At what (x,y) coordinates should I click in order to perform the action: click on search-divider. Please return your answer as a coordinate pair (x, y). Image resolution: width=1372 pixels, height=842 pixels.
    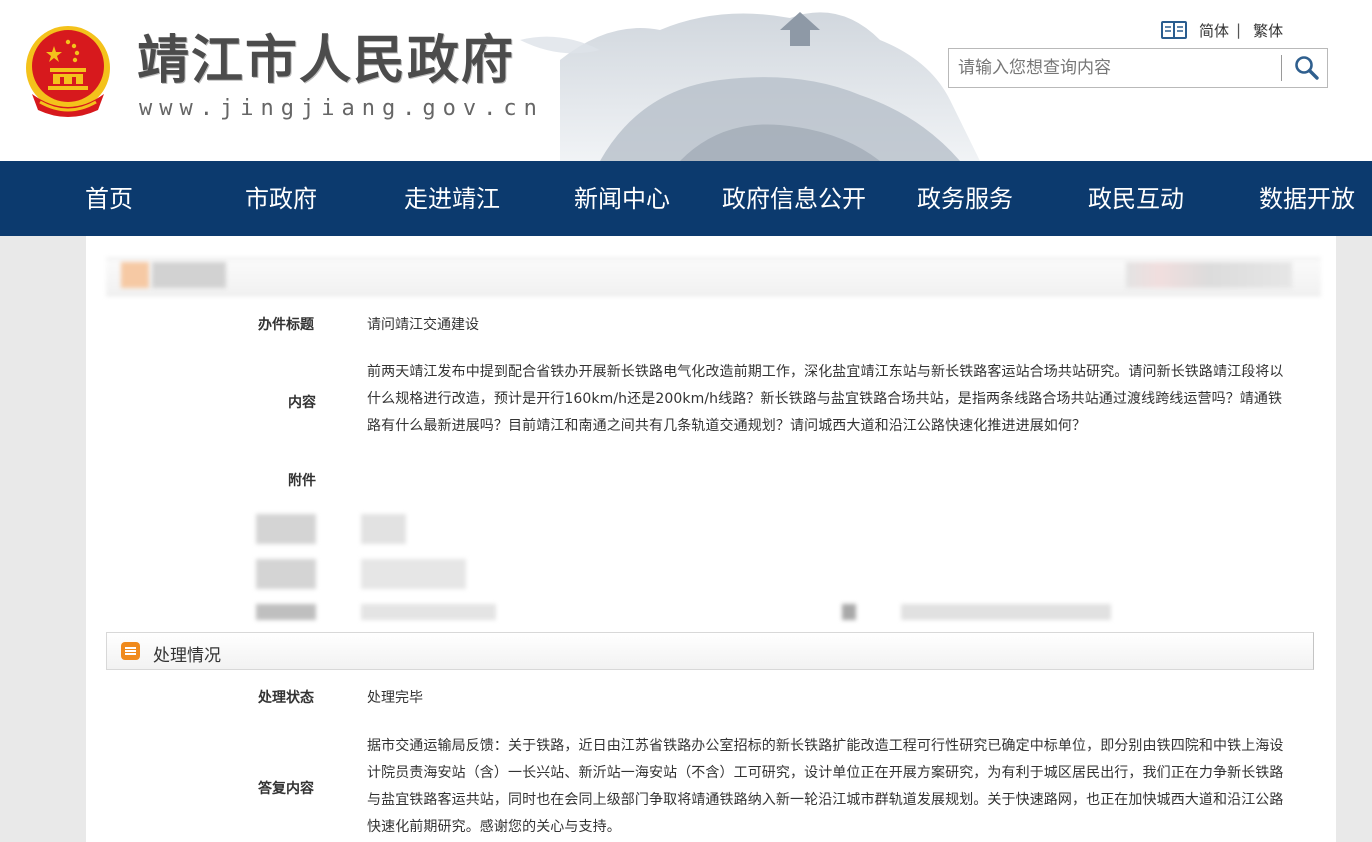
    Looking at the image, I should click on (1281, 68).